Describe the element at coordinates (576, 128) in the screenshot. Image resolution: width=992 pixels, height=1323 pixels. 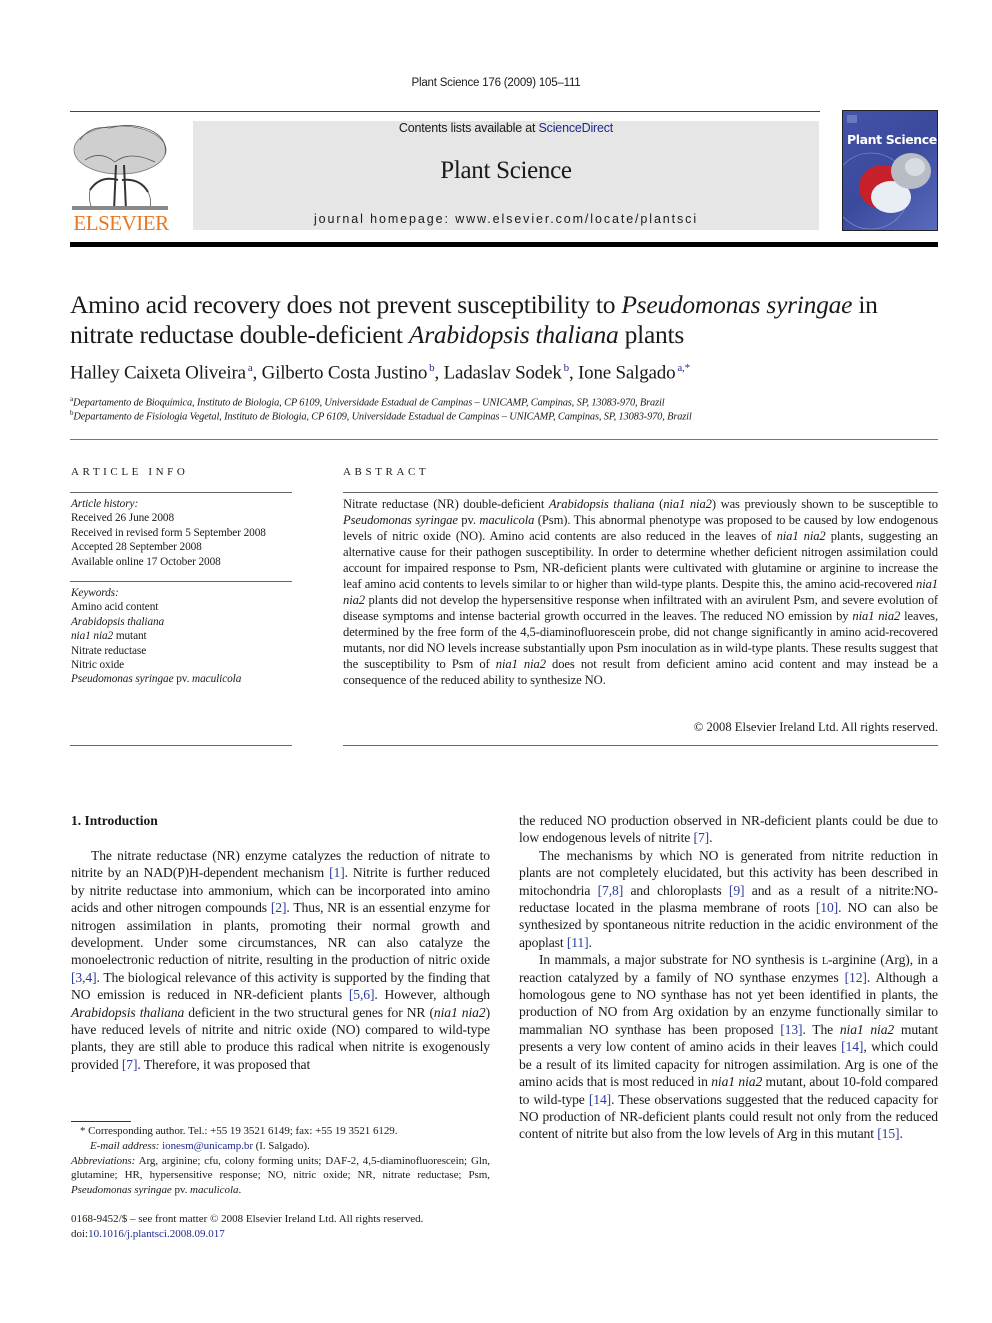
I see `sciencedirect-link: ScienceDirect` at that location.